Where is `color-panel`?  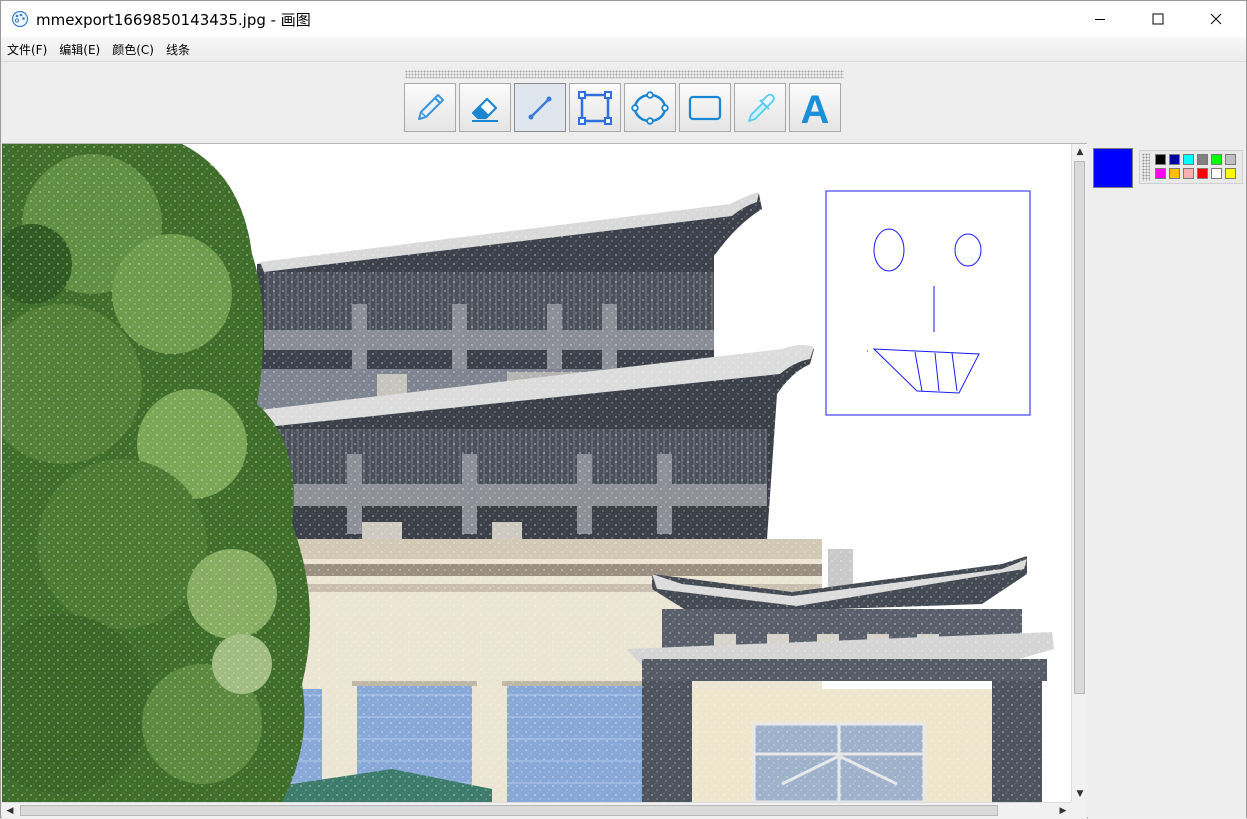
color-panel is located at coordinates (1167, 480).